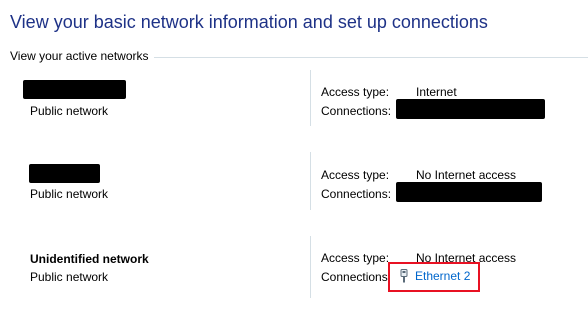  I want to click on section-divider, so click(371, 57).